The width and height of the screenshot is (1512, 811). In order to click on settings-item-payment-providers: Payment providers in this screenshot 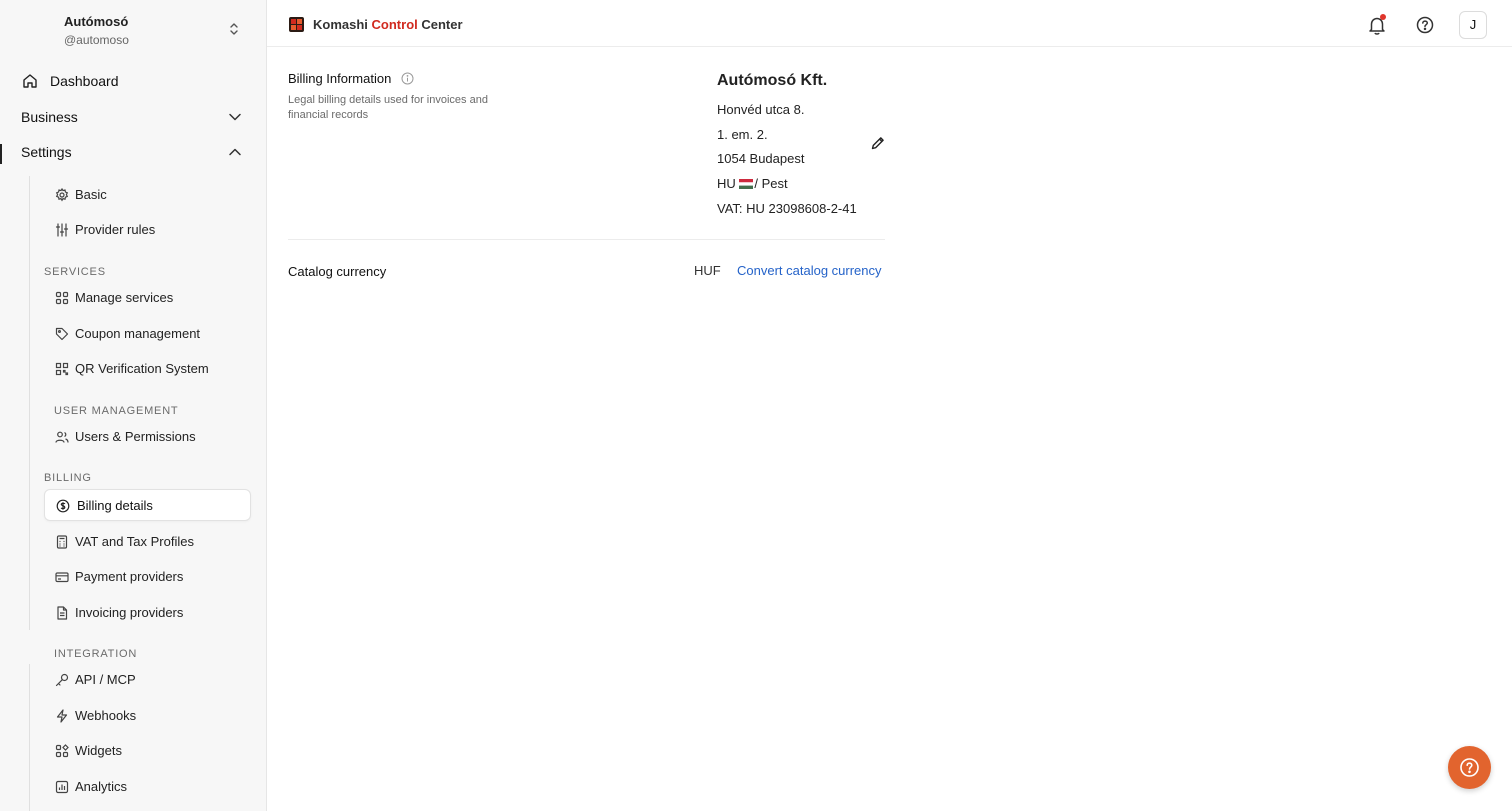, I will do `click(147, 577)`.